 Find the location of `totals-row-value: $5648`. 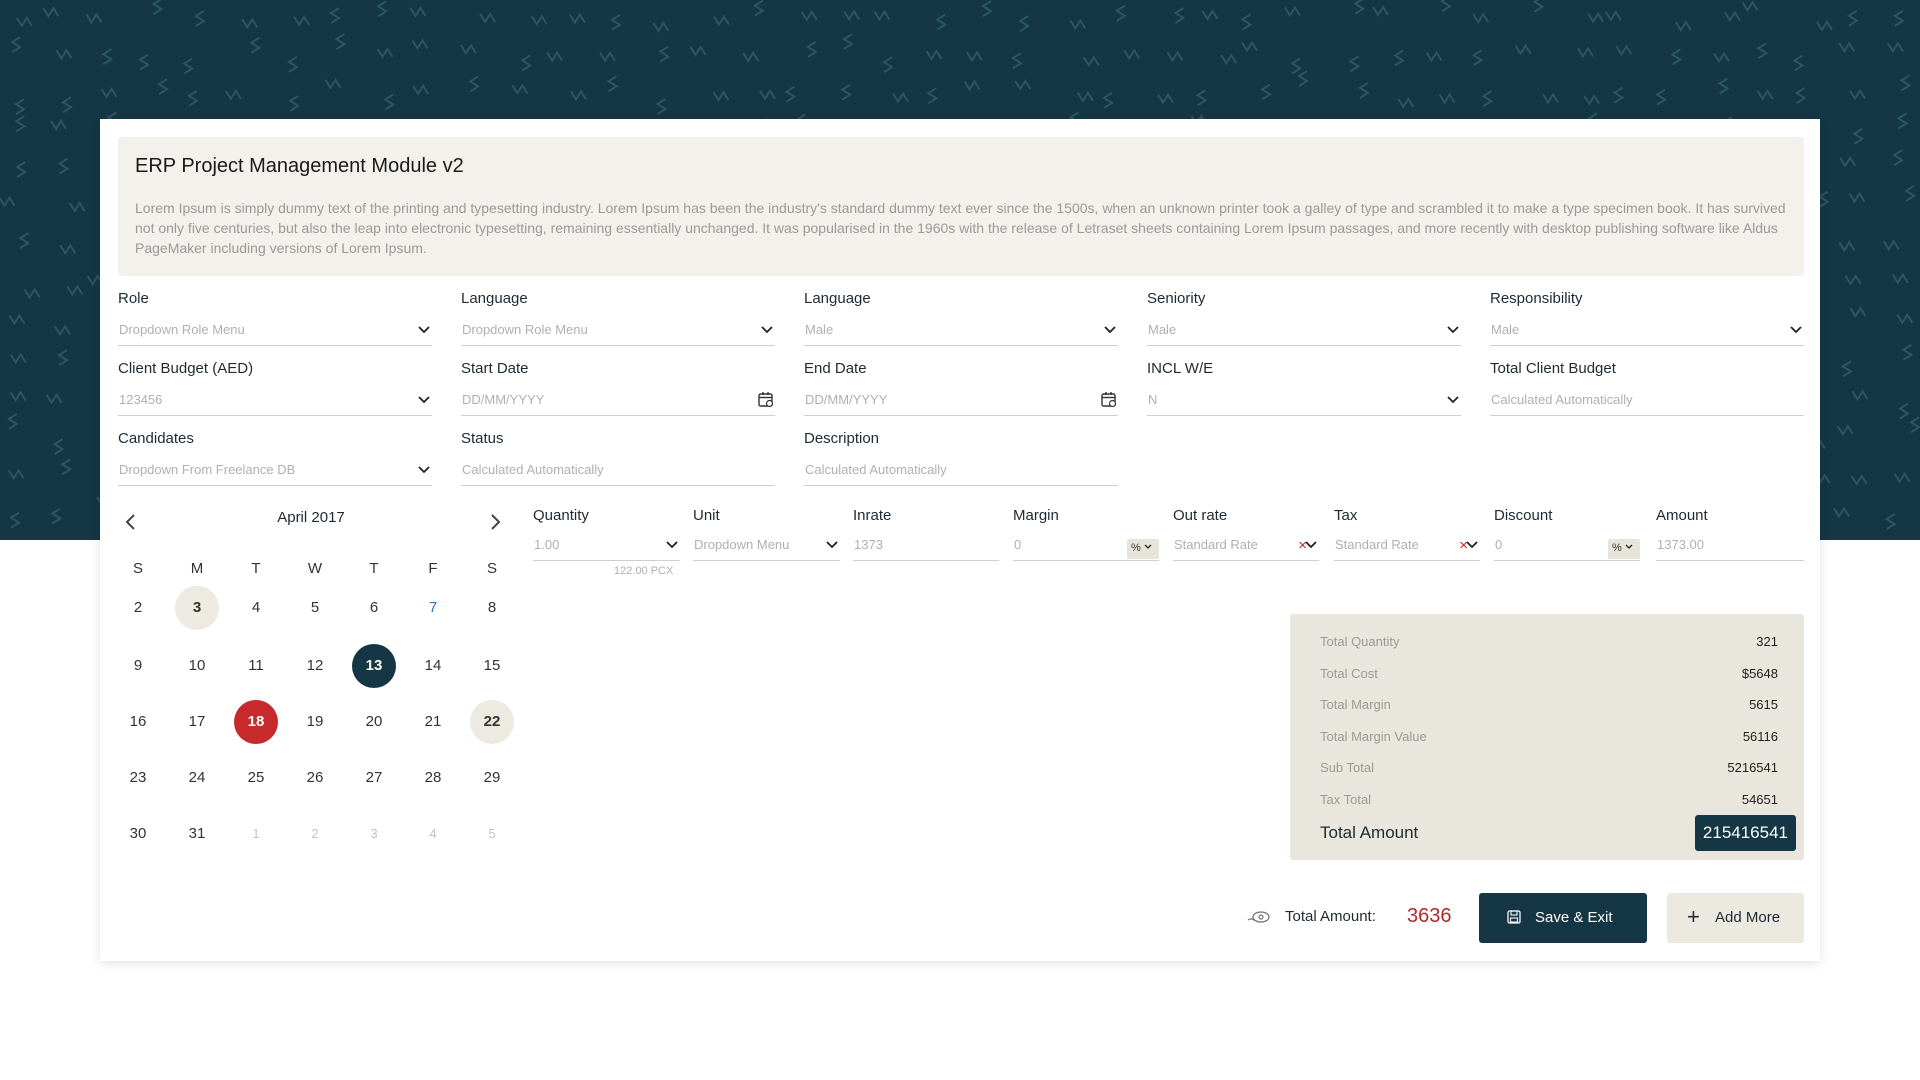

totals-row-value: $5648 is located at coordinates (1759, 673).